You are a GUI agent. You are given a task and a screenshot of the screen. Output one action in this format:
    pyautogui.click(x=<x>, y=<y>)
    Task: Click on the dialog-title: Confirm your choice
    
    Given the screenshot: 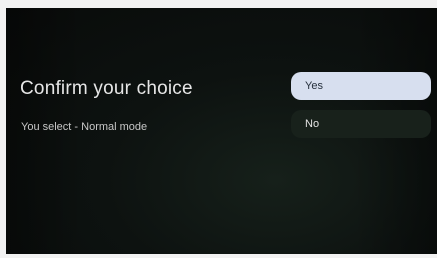 What is the action you would take?
    pyautogui.click(x=106, y=88)
    